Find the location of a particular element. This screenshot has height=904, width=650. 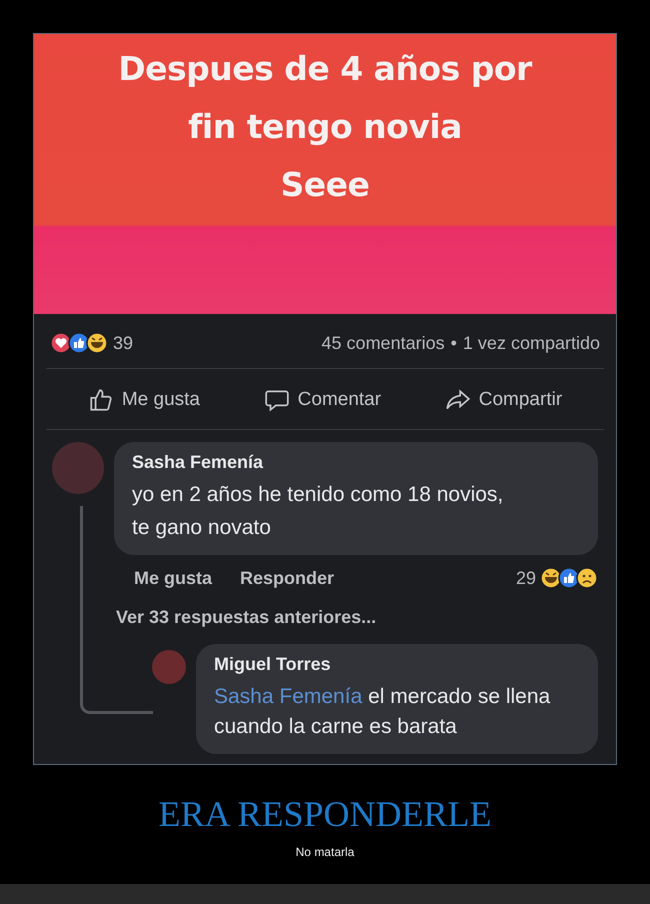

like-link: Me gusta is located at coordinates (173, 578).